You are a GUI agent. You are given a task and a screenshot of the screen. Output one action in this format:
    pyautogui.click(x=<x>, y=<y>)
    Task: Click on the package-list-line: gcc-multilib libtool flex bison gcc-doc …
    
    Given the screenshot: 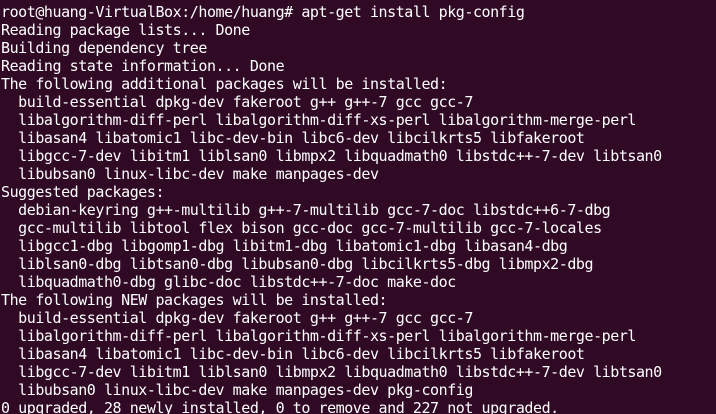 What is the action you would take?
    pyautogui.click(x=301, y=228)
    